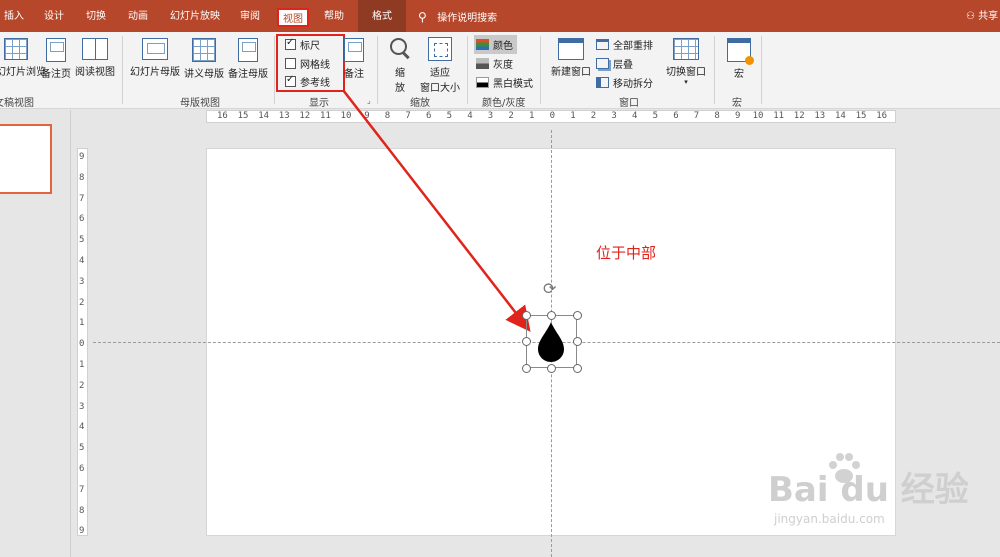  Describe the element at coordinates (868, 490) in the screenshot. I see `watermark-brand: Bai du 经验` at that location.